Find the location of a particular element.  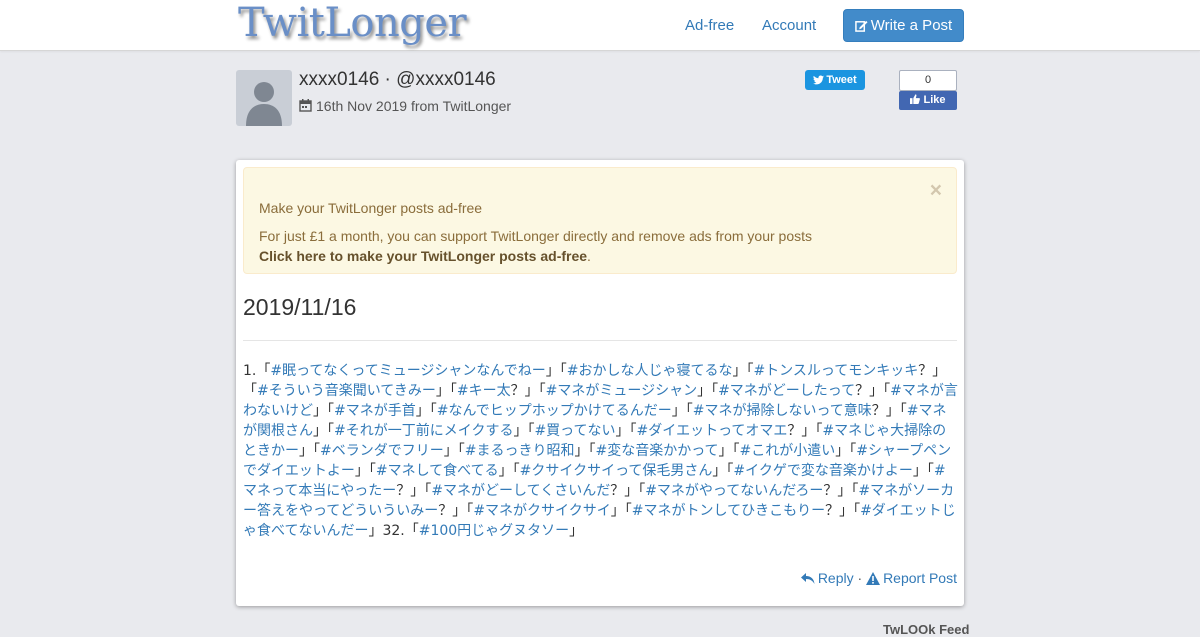

hashtag-link: #それが一丁前にメイクする is located at coordinates (423, 431).